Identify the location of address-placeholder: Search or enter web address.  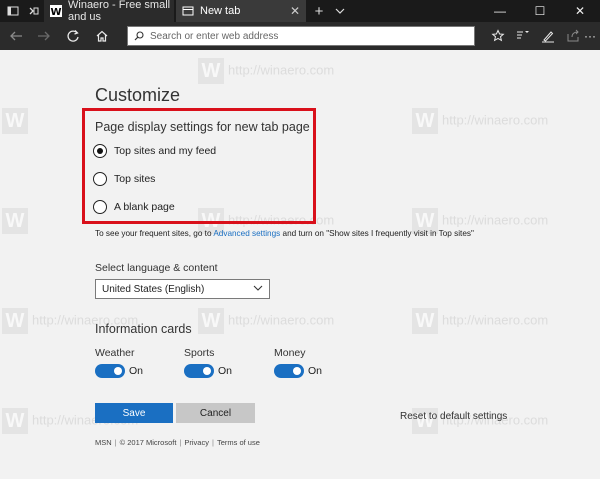
(214, 36).